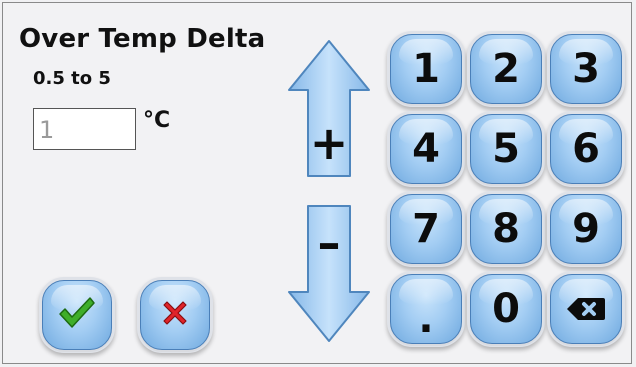 The image size is (636, 367). I want to click on checkmark-icon, so click(77, 315).